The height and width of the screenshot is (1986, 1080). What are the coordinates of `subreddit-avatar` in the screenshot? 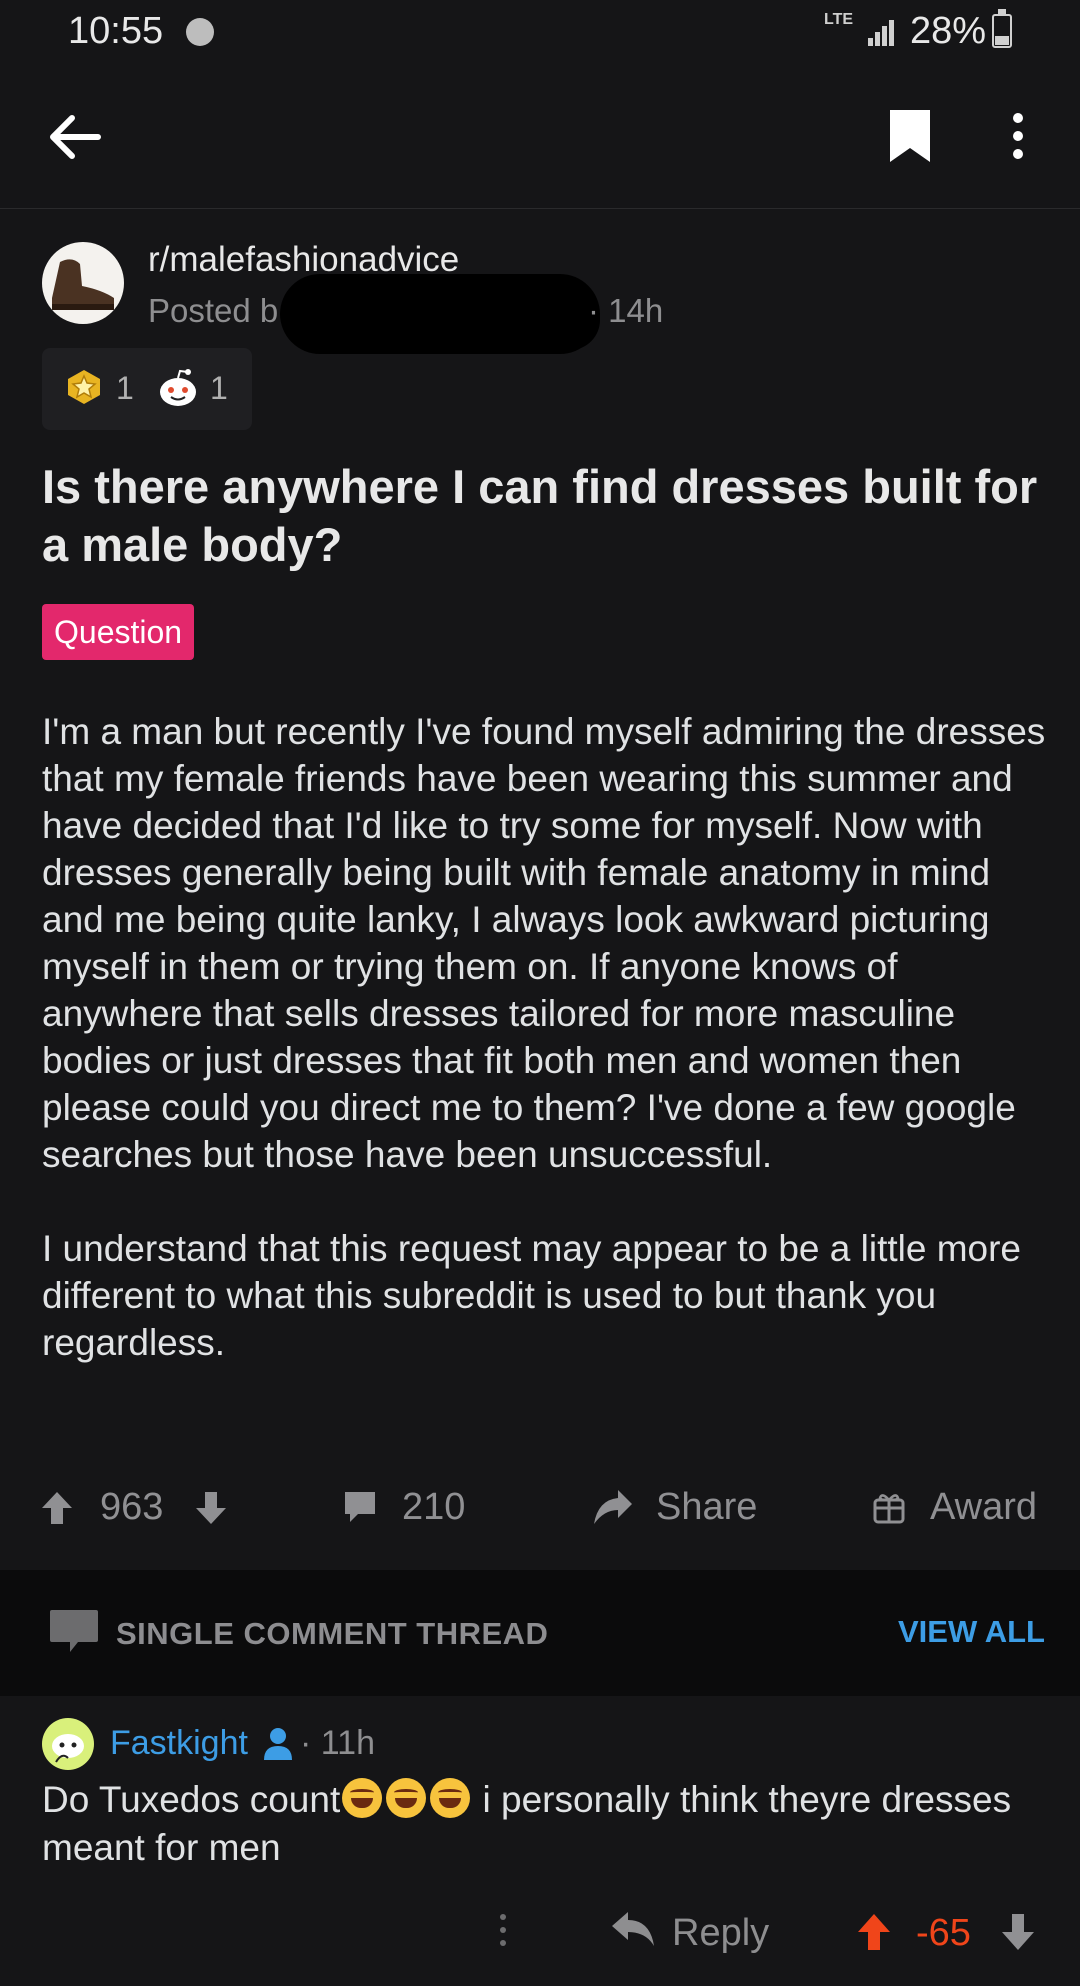 It's located at (83, 283).